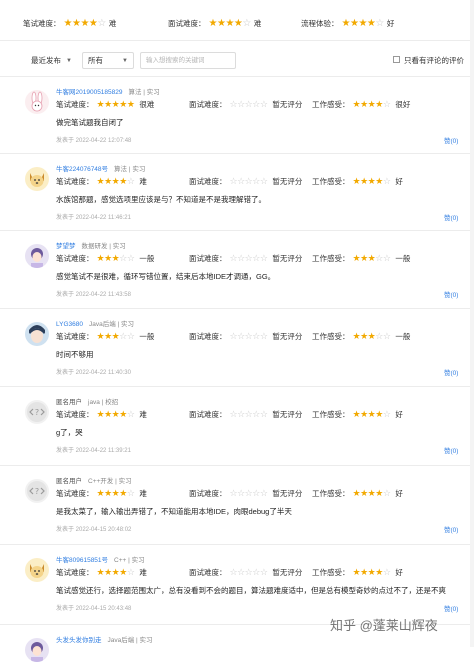 This screenshot has width=474, height=662. Describe the element at coordinates (66, 451) in the screenshot. I see `posted-prefix: 发表于` at that location.